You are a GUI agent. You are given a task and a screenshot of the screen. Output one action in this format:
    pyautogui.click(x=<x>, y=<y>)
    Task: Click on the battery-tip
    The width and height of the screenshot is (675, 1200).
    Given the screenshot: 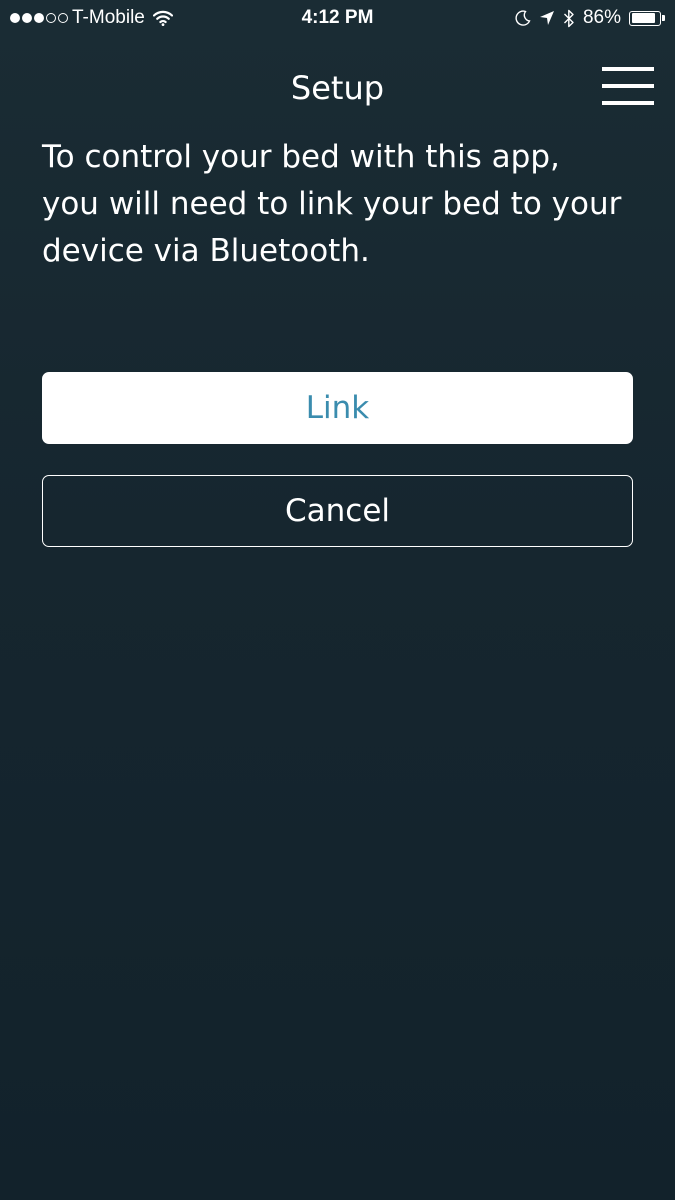 What is the action you would take?
    pyautogui.click(x=663, y=18)
    